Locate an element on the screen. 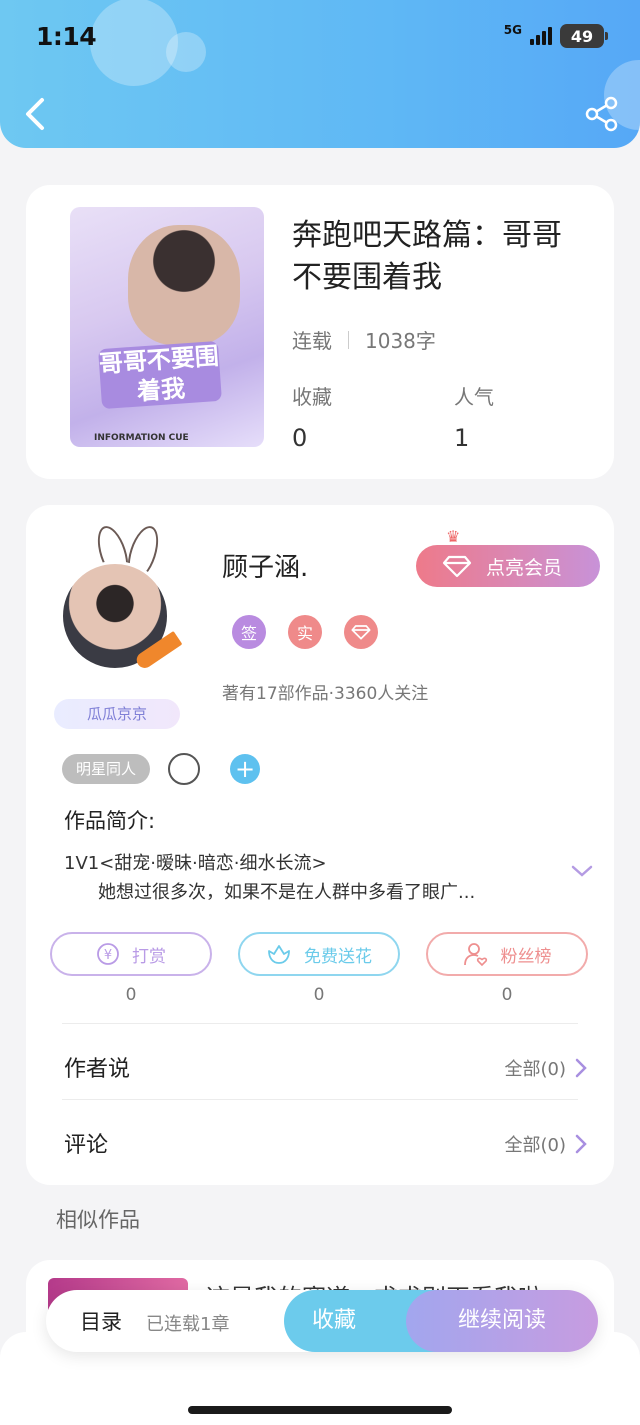  book-cover: 哥哥不要围着我 INFORMATION CUE is located at coordinates (167, 327).